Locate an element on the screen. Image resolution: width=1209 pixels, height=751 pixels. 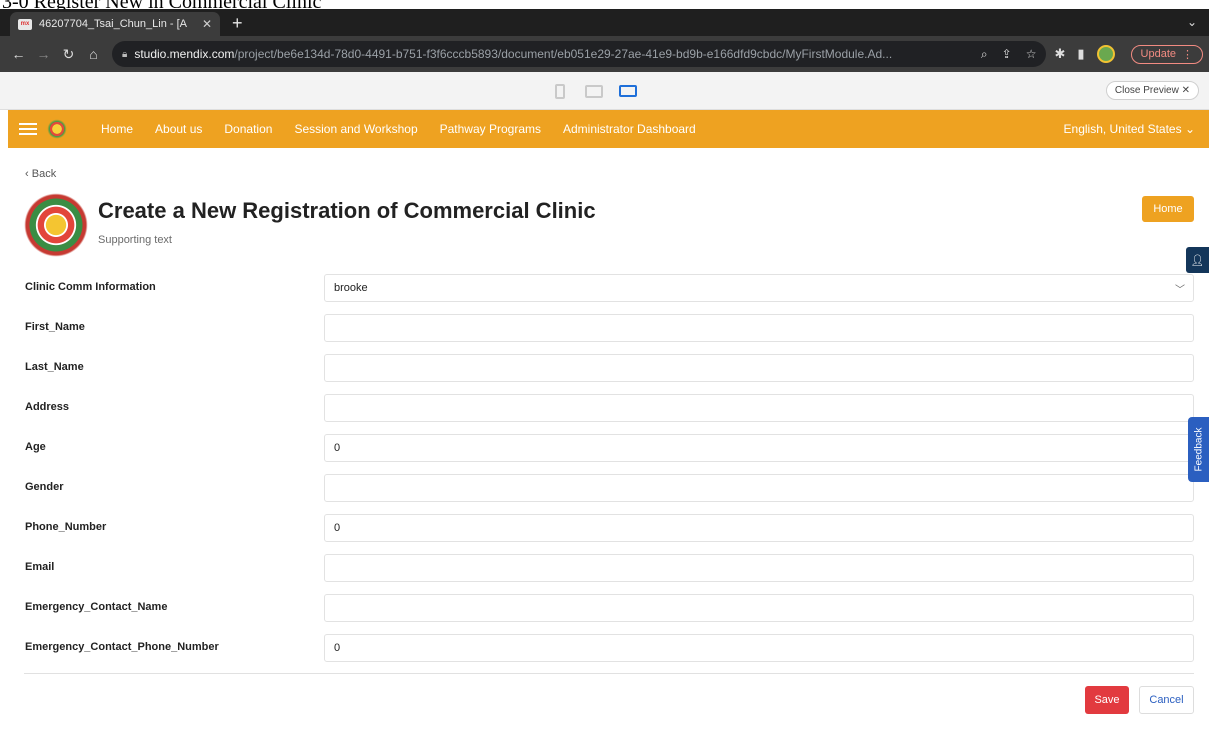
form-row: Email is located at coordinates (608, 568).